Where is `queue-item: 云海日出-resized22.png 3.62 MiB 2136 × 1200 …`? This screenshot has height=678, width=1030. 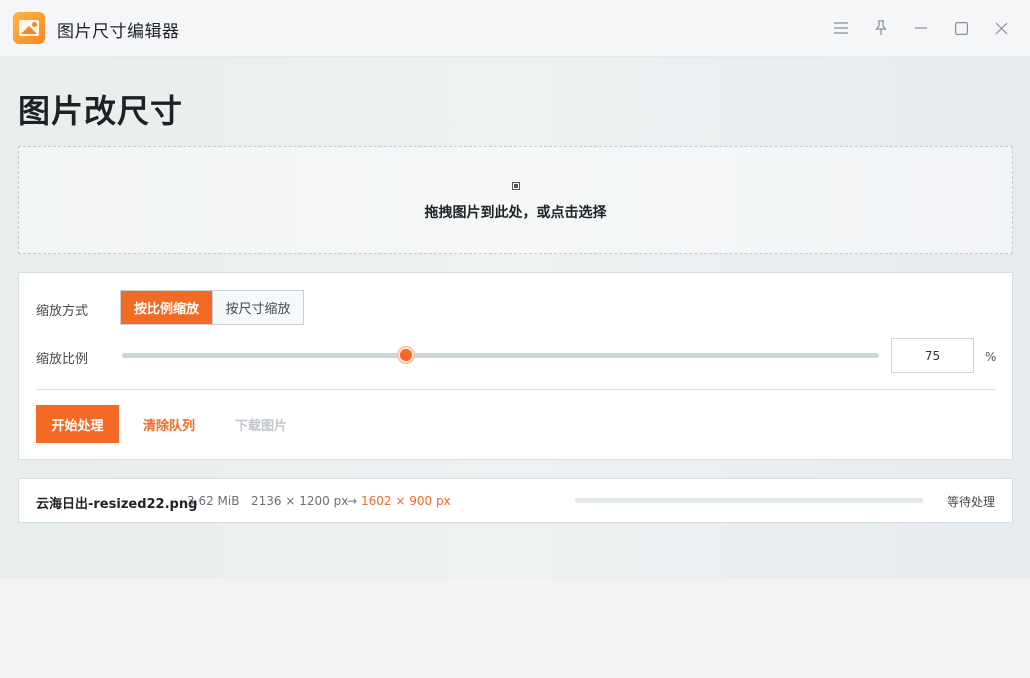 queue-item: 云海日出-resized22.png 3.62 MiB 2136 × 1200 … is located at coordinates (515, 500).